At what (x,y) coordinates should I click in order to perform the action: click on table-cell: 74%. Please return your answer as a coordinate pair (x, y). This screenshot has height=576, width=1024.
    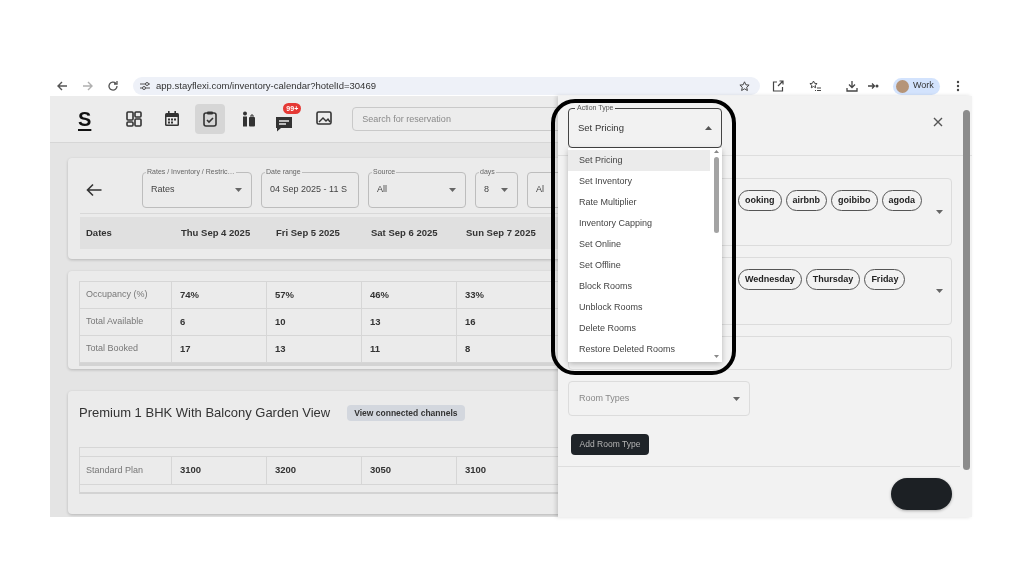
    Looking at the image, I should click on (218, 295).